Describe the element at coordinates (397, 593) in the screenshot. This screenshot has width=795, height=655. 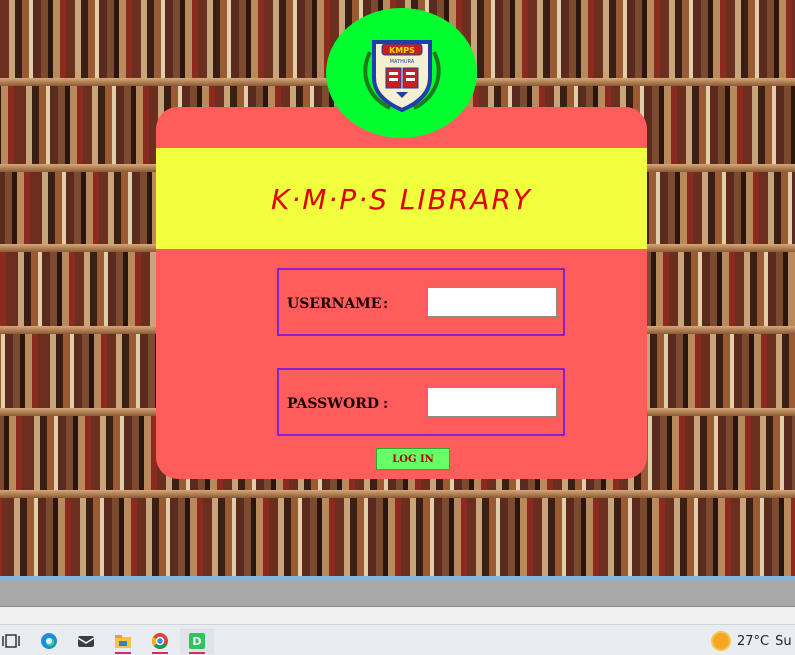
I see `status-bar` at that location.